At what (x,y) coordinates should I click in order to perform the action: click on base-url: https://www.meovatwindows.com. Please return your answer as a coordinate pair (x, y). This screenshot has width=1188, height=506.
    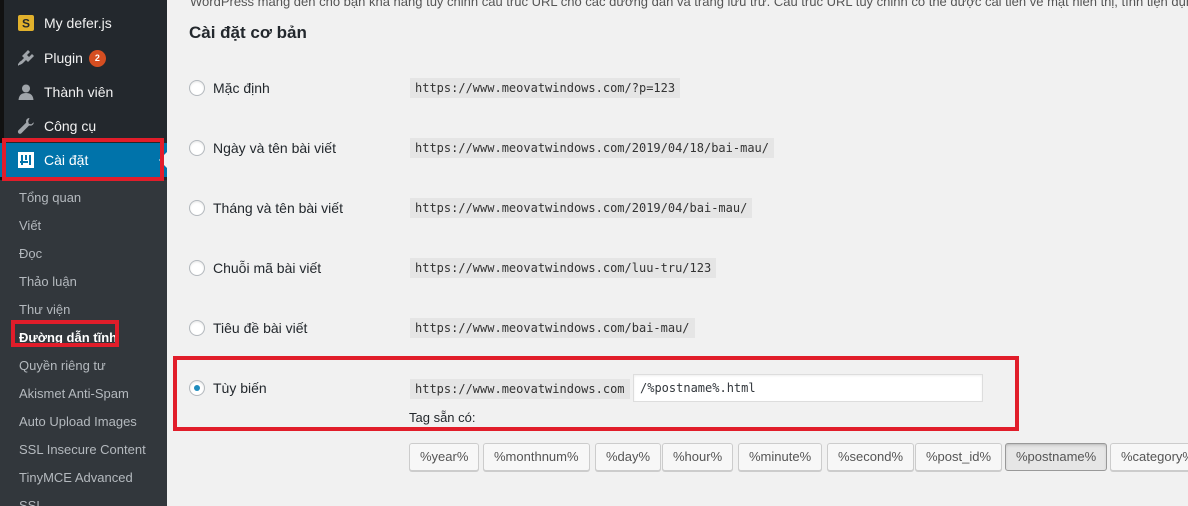
    Looking at the image, I should click on (520, 389).